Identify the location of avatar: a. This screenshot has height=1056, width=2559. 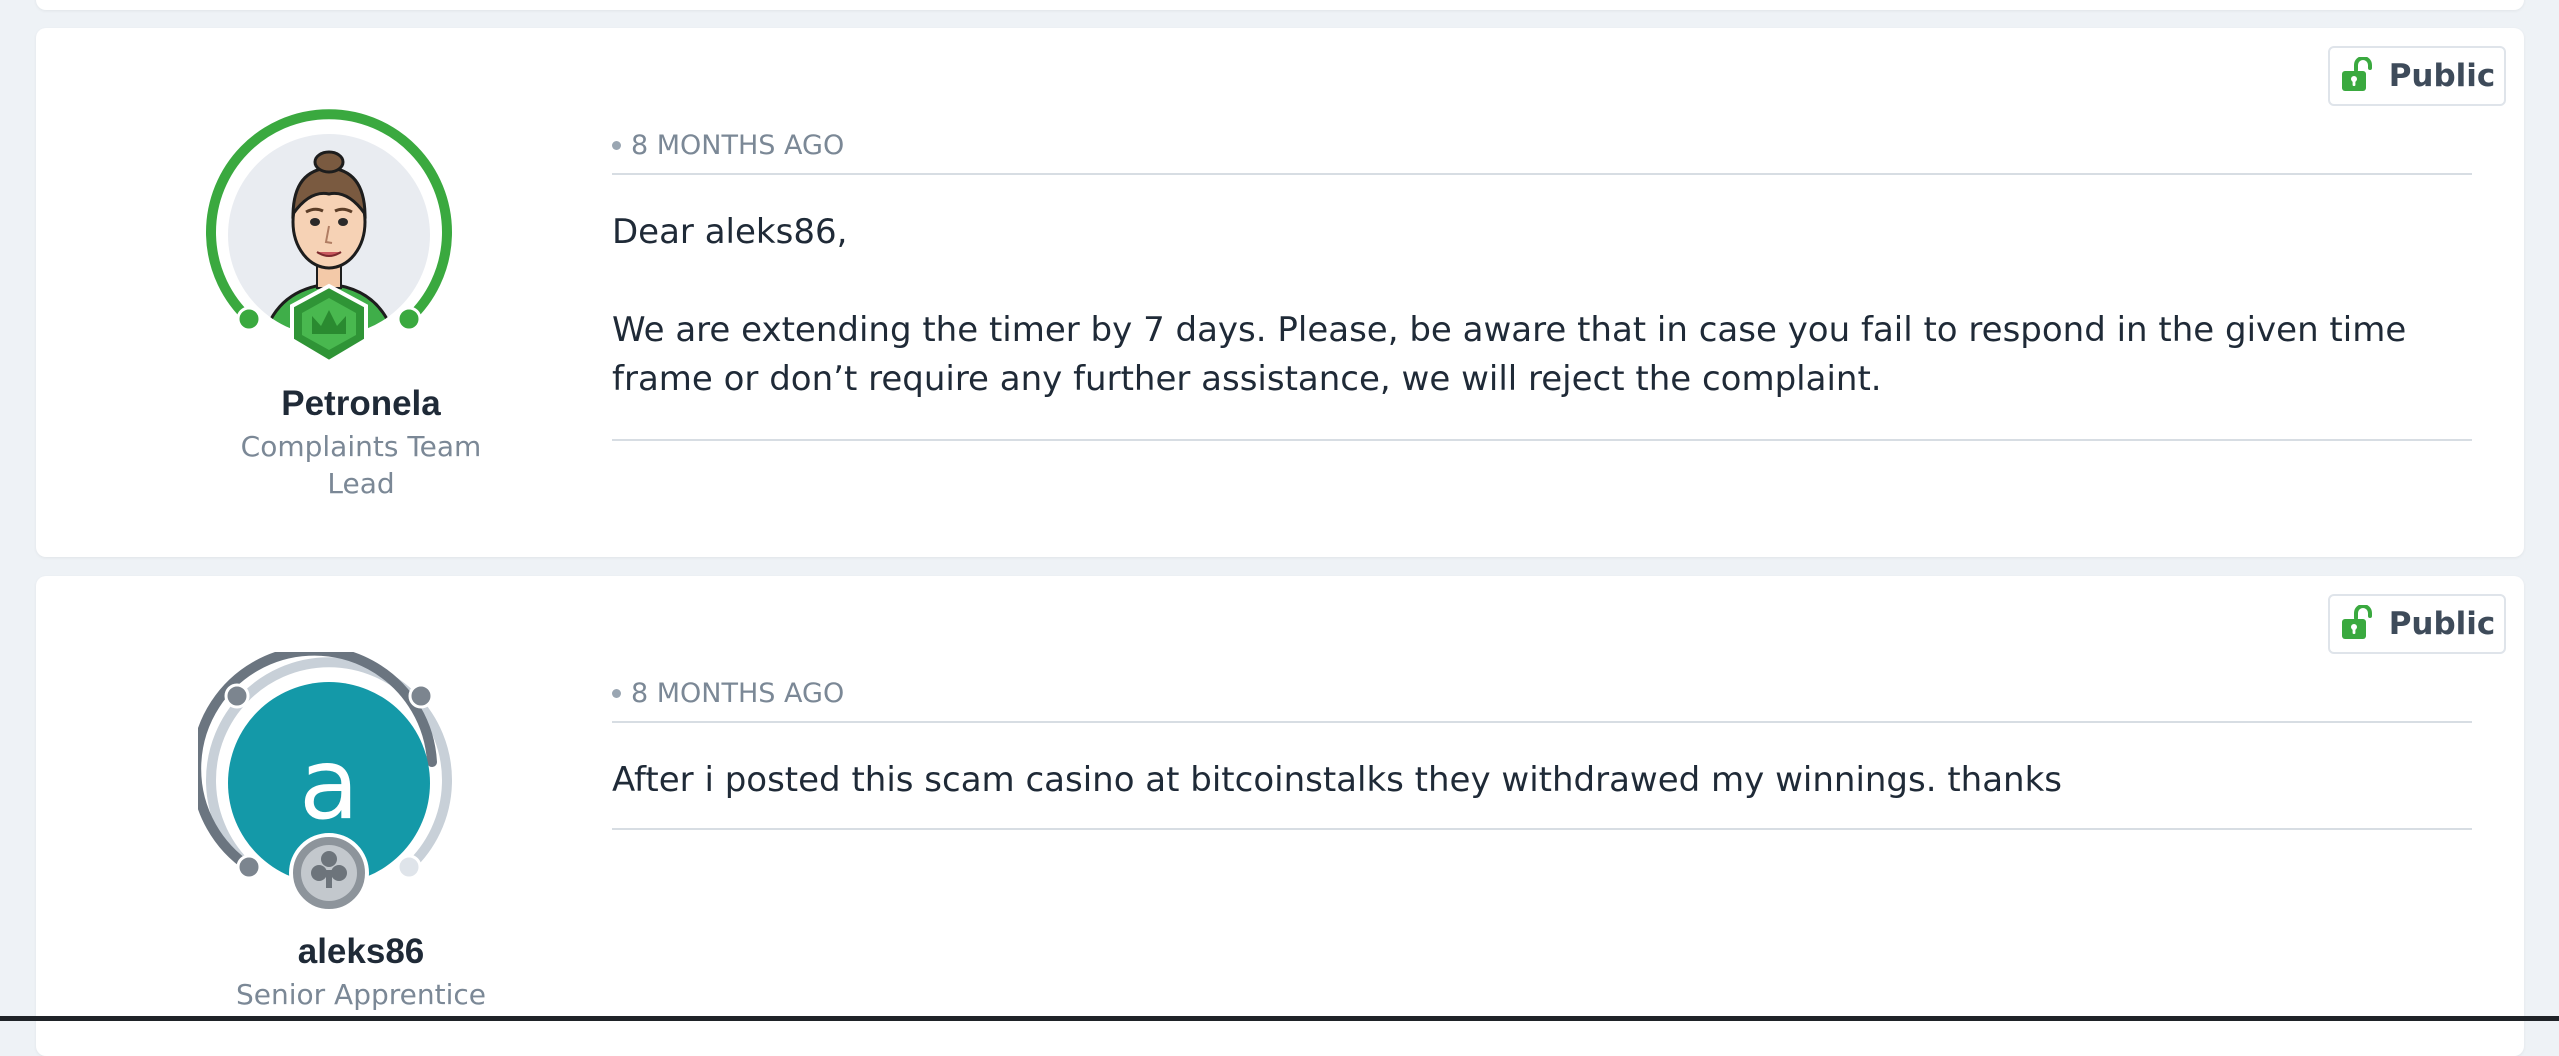
(329, 783).